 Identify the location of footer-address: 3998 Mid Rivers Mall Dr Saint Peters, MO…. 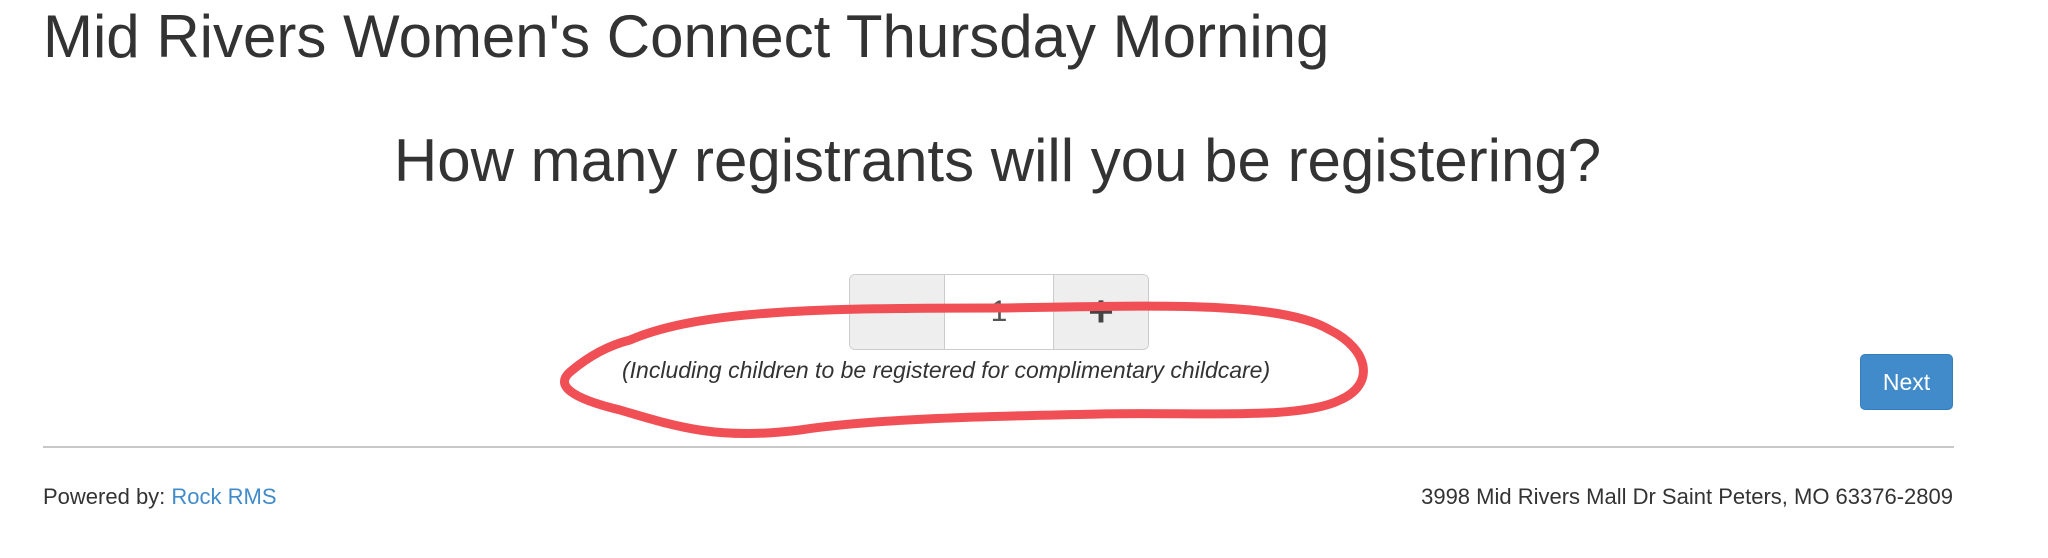
(1687, 496).